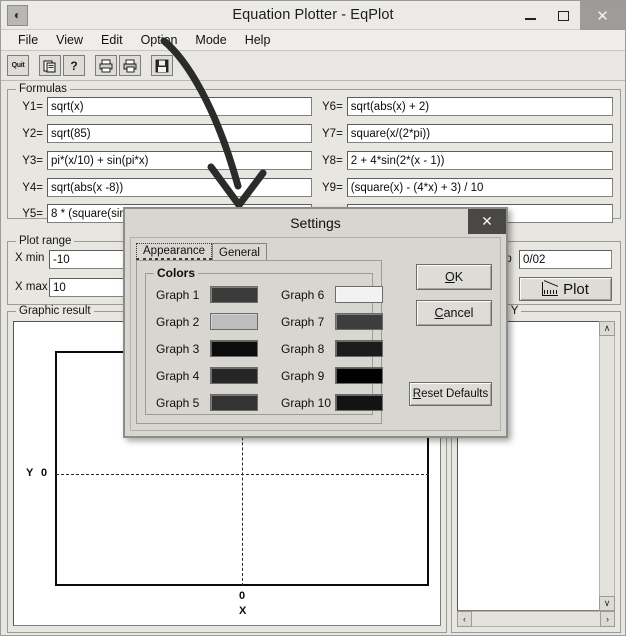 The image size is (626, 636). I want to click on help-button: ?, so click(74, 65).